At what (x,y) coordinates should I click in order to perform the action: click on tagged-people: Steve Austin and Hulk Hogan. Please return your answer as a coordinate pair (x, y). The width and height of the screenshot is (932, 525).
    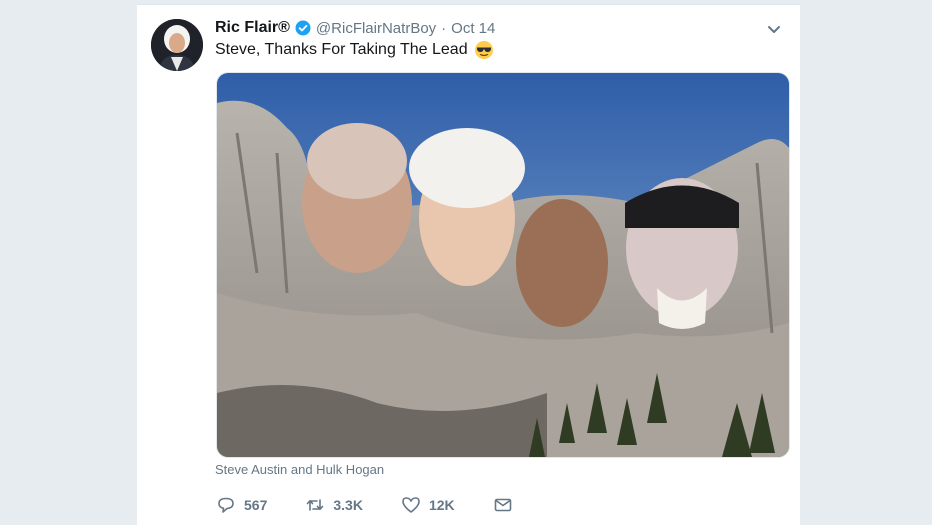
    Looking at the image, I should click on (299, 469).